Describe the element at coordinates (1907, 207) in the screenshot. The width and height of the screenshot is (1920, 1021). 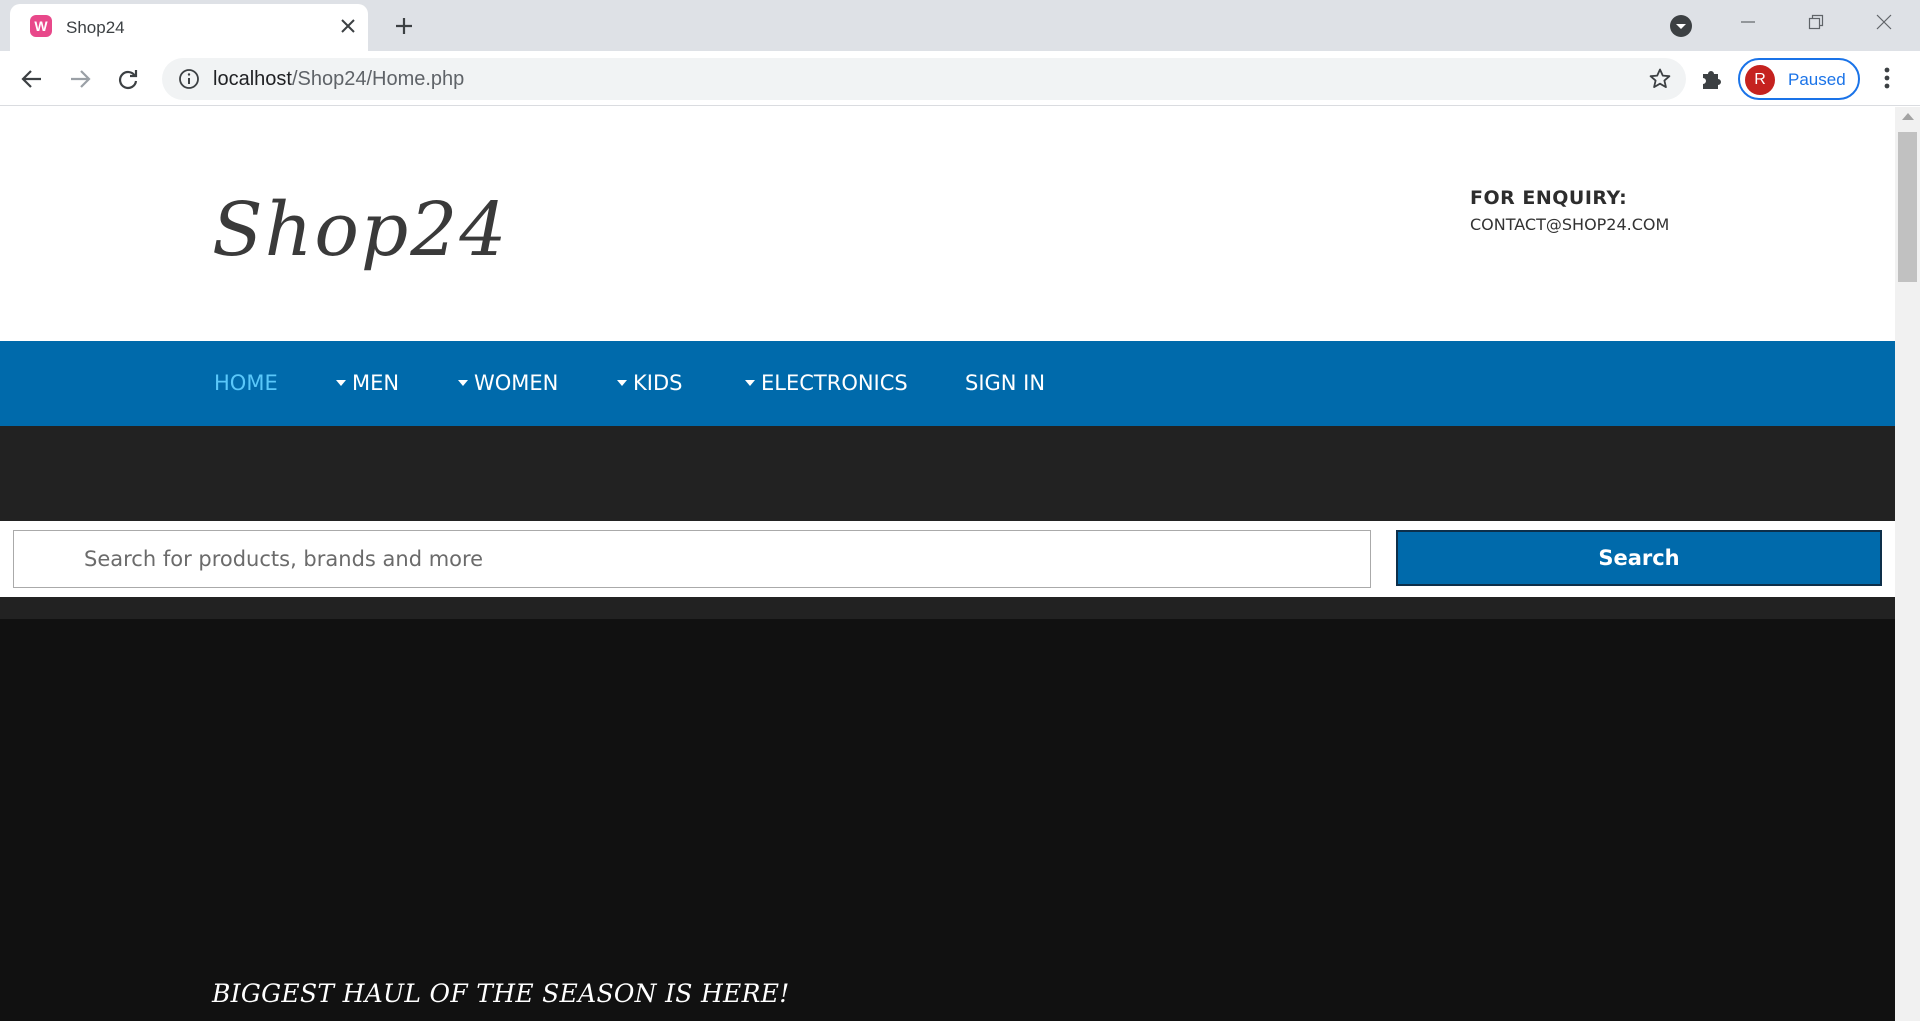
I see `scrollbar-thumb` at that location.